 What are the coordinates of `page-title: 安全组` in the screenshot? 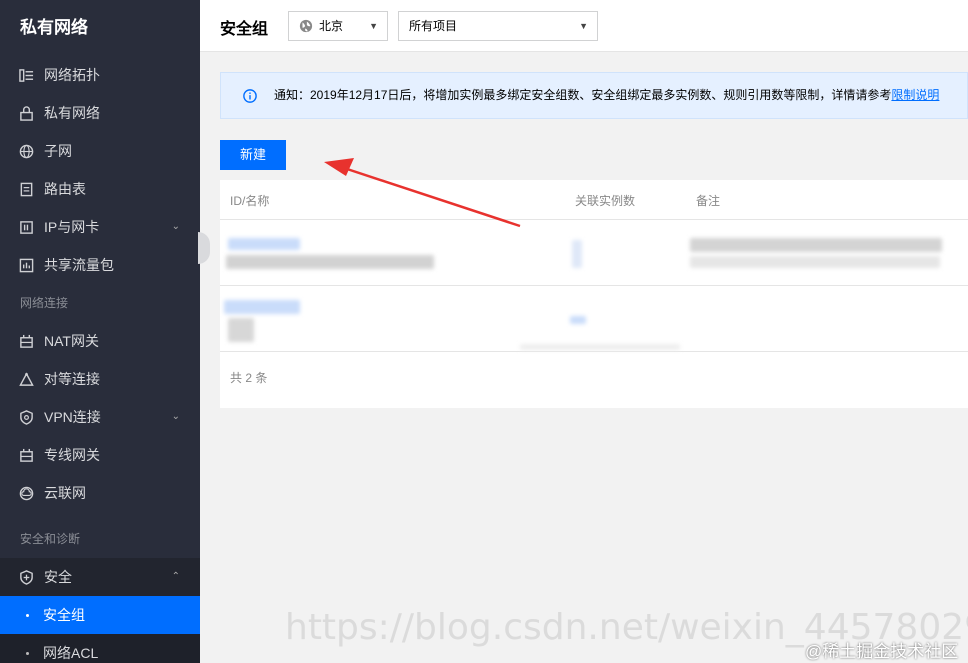 It's located at (244, 29).